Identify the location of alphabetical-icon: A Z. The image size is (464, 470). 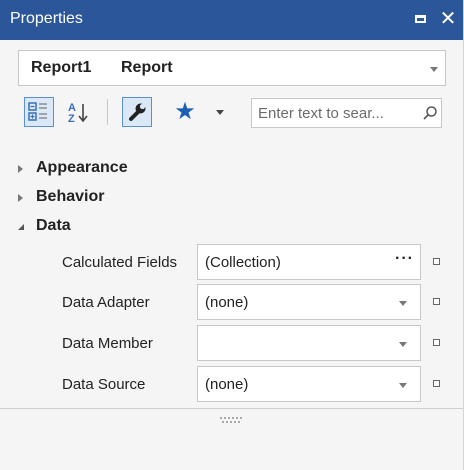
(79, 112).